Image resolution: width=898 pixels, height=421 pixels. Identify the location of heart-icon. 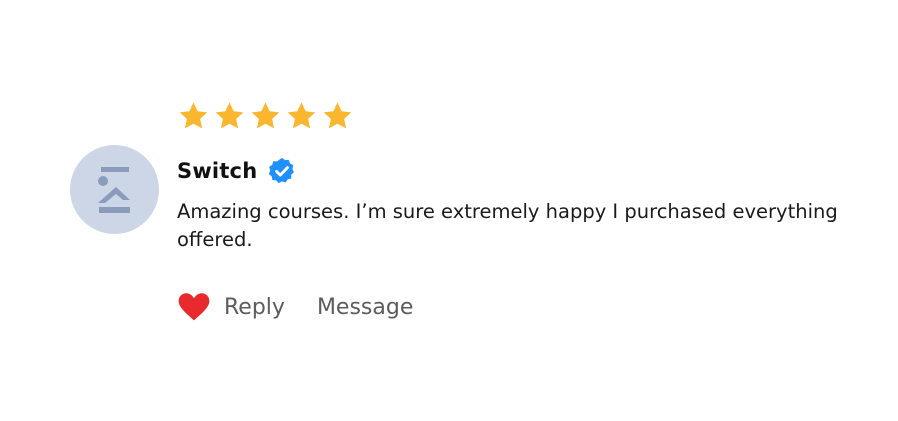
(194, 307).